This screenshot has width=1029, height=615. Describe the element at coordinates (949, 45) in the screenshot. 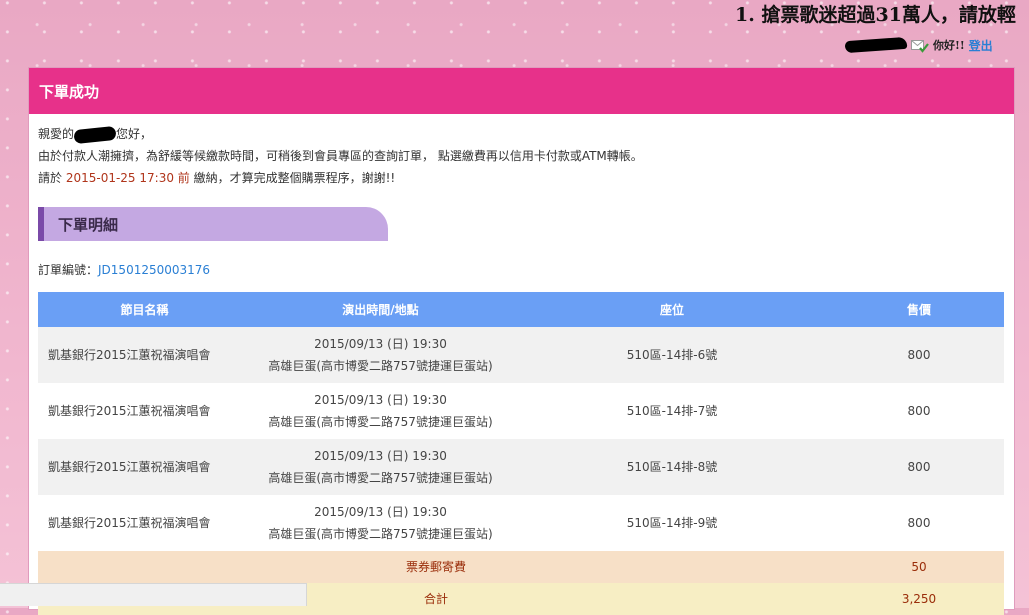

I see `greeting-text: 你好!!` at that location.